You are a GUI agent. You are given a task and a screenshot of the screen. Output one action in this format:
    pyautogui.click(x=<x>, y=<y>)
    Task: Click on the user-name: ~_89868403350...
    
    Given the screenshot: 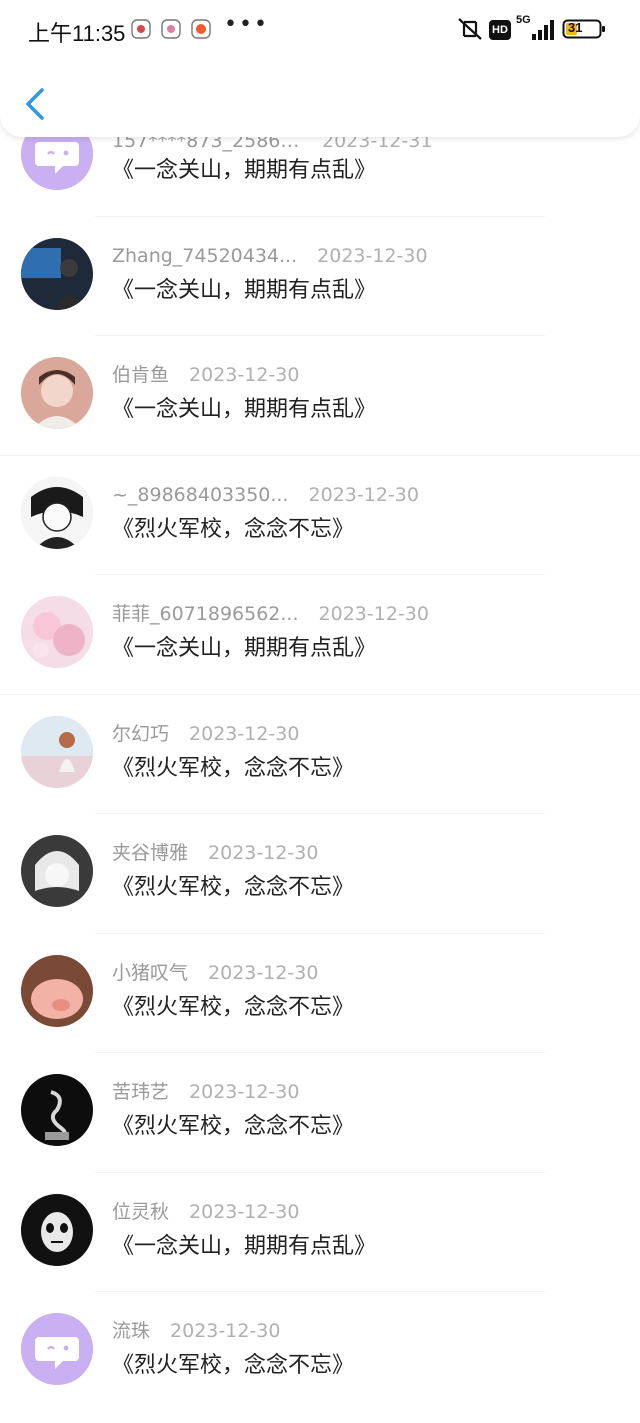 What is the action you would take?
    pyautogui.click(x=200, y=495)
    